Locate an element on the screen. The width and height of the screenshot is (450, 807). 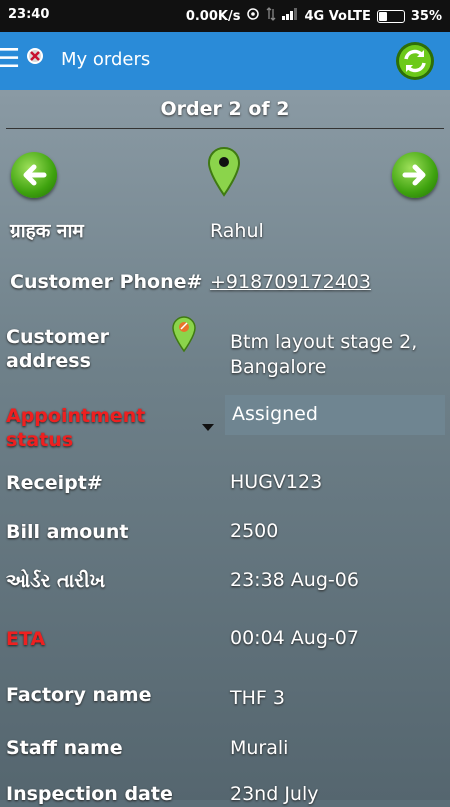
customer-address-label: Customer address is located at coordinates (57, 349).